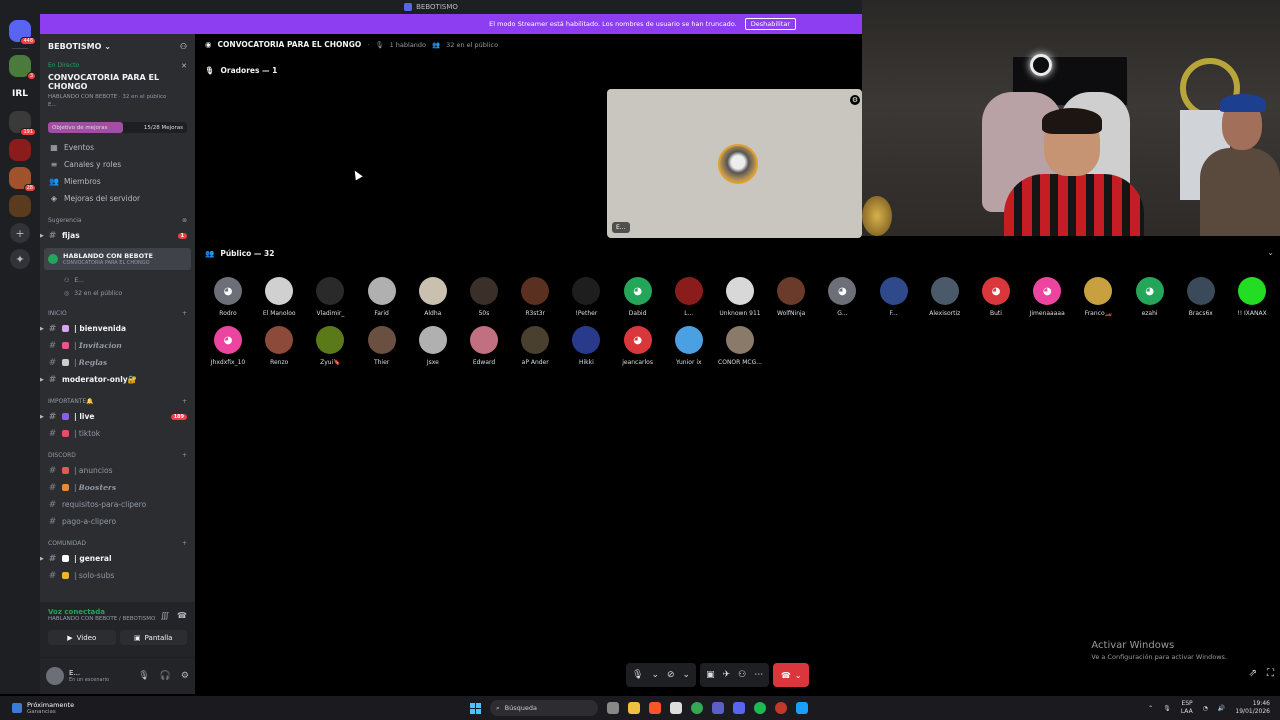 The height and width of the screenshot is (720, 1280). Describe the element at coordinates (718, 708) in the screenshot. I see `teams-icon` at that location.